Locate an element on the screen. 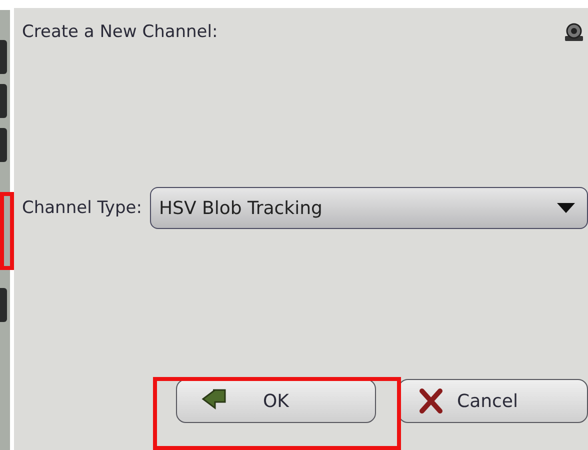 This screenshot has width=588, height=450. dialog-title: Create a New Channel: is located at coordinates (120, 32).